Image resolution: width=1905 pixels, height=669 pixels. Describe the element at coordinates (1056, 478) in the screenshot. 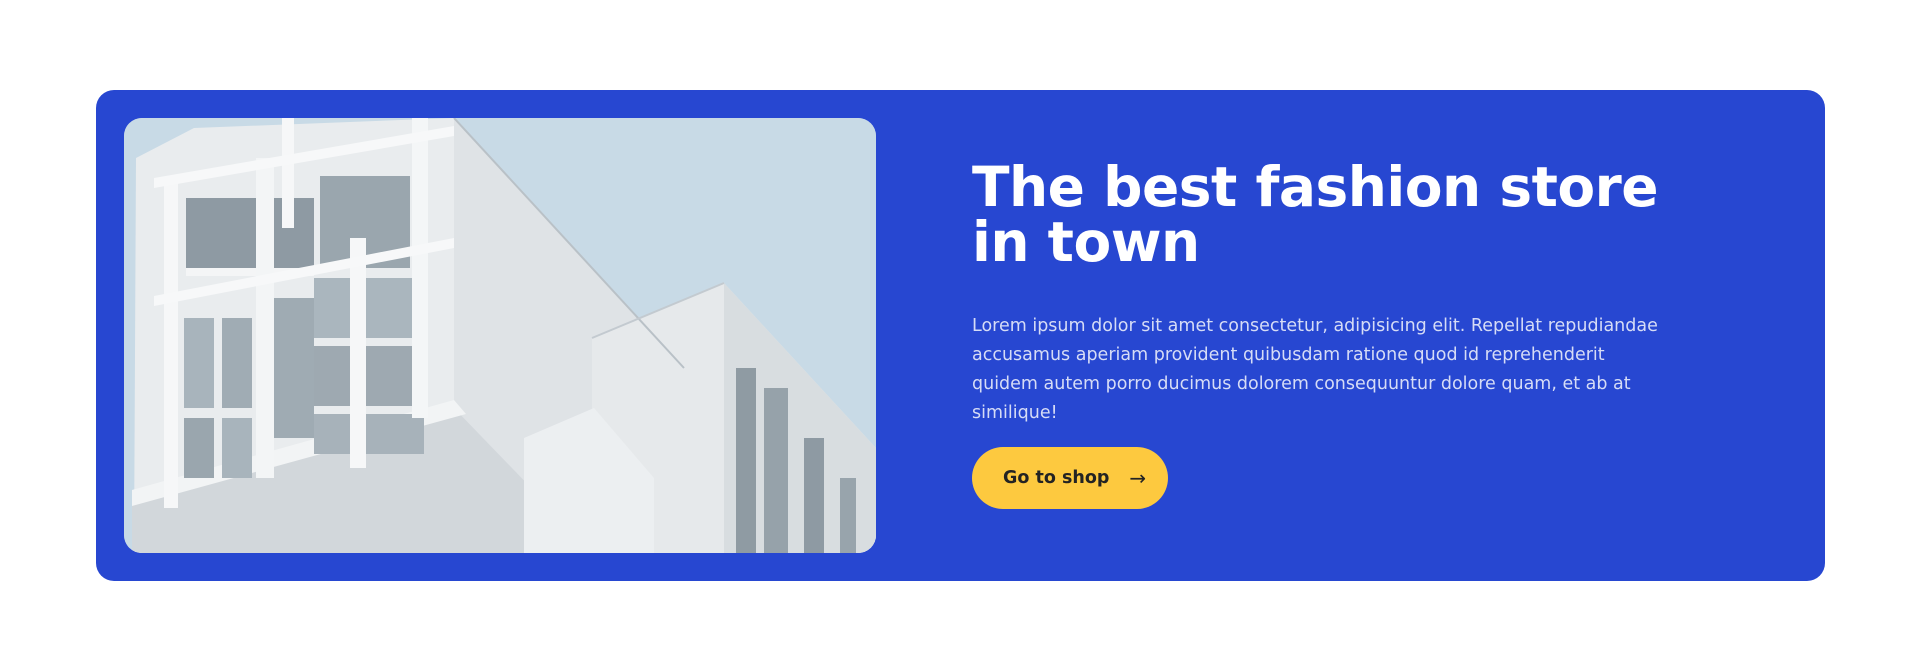

I see `go-to-shop-label: Go to shop` at that location.